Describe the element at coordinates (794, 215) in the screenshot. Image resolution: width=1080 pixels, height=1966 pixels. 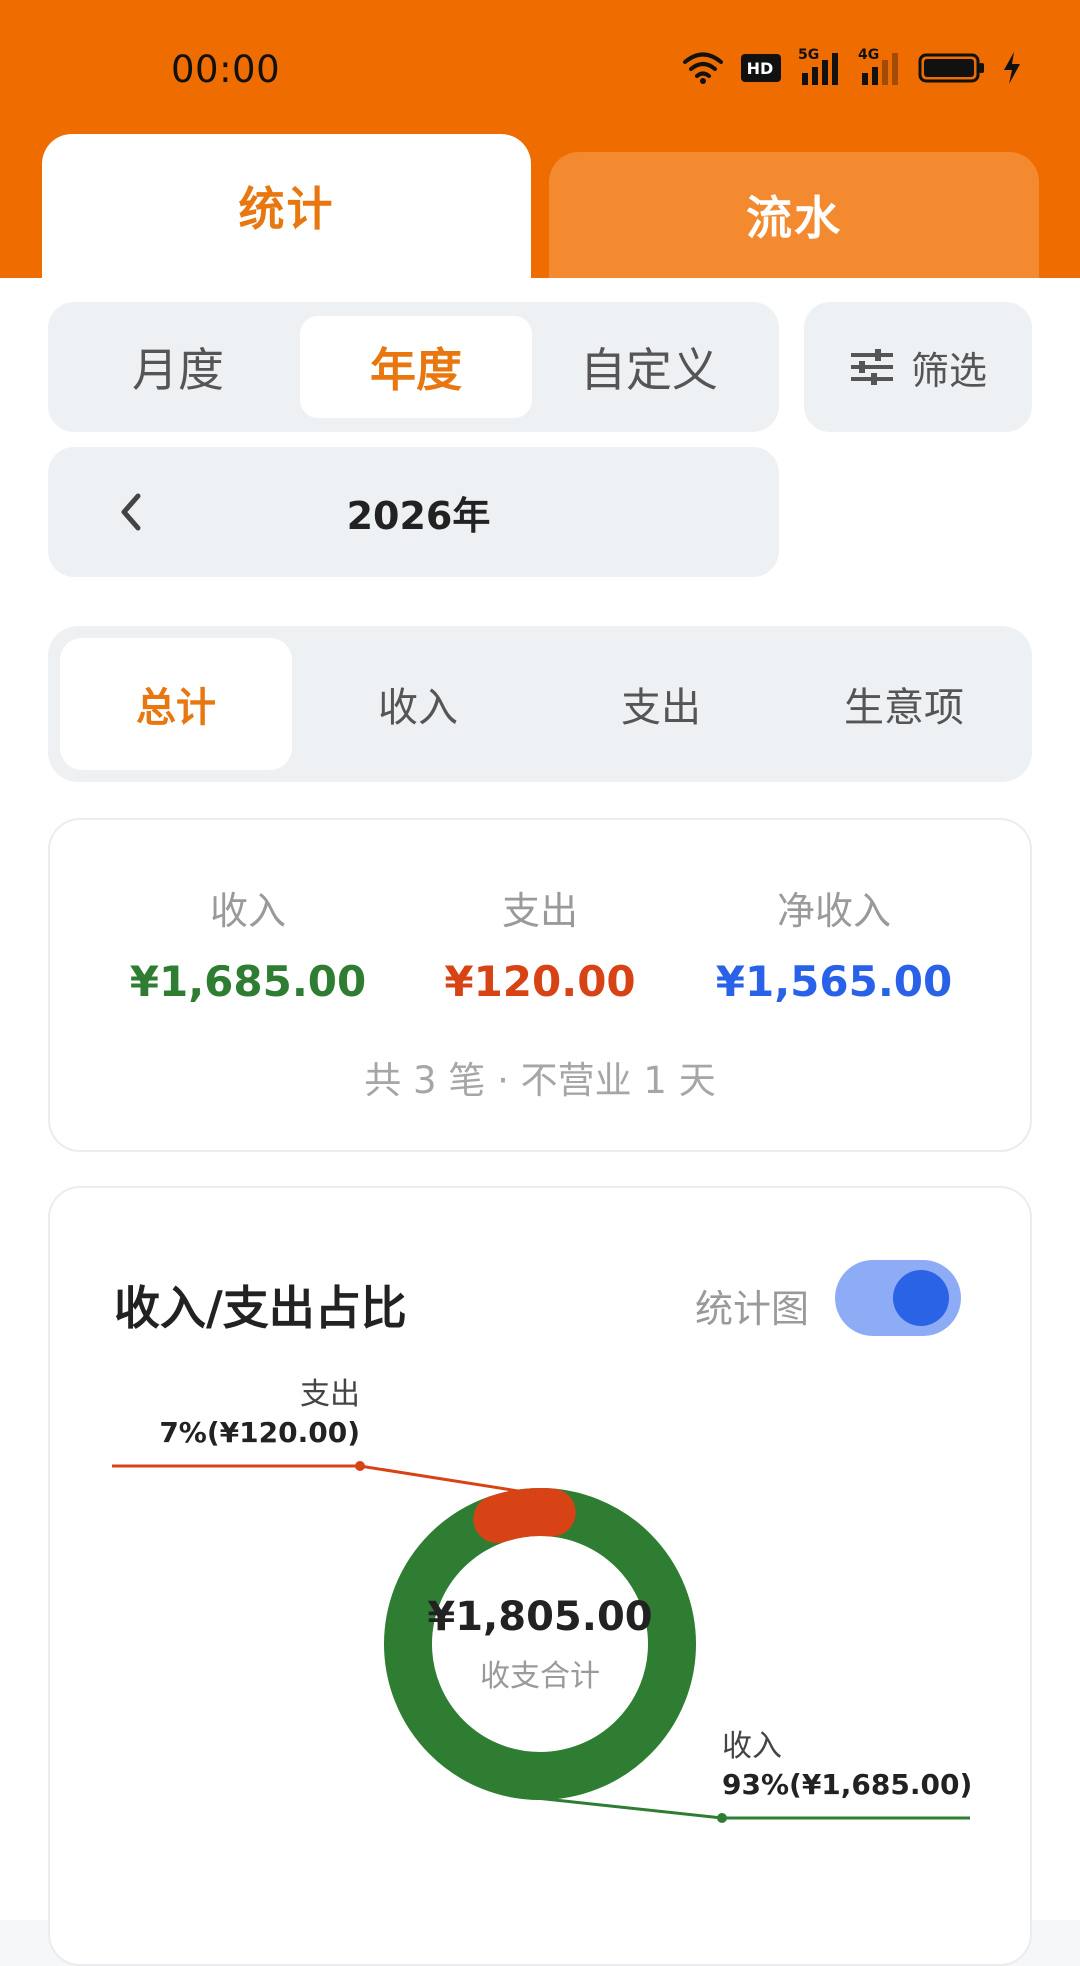
I see `tab-flow: 流水` at that location.